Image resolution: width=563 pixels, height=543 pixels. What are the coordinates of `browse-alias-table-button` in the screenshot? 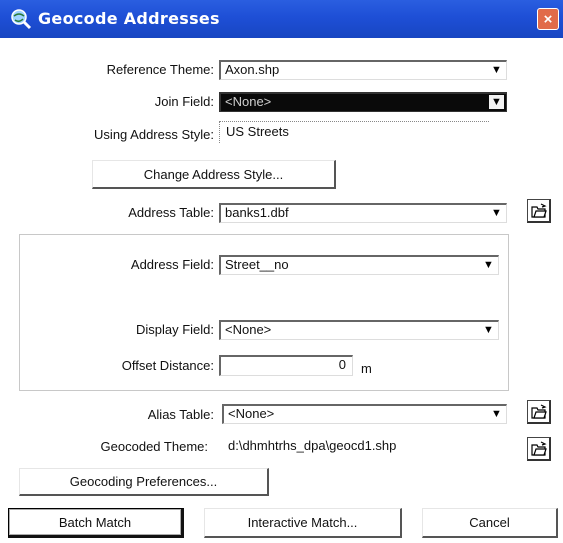 It's located at (539, 412).